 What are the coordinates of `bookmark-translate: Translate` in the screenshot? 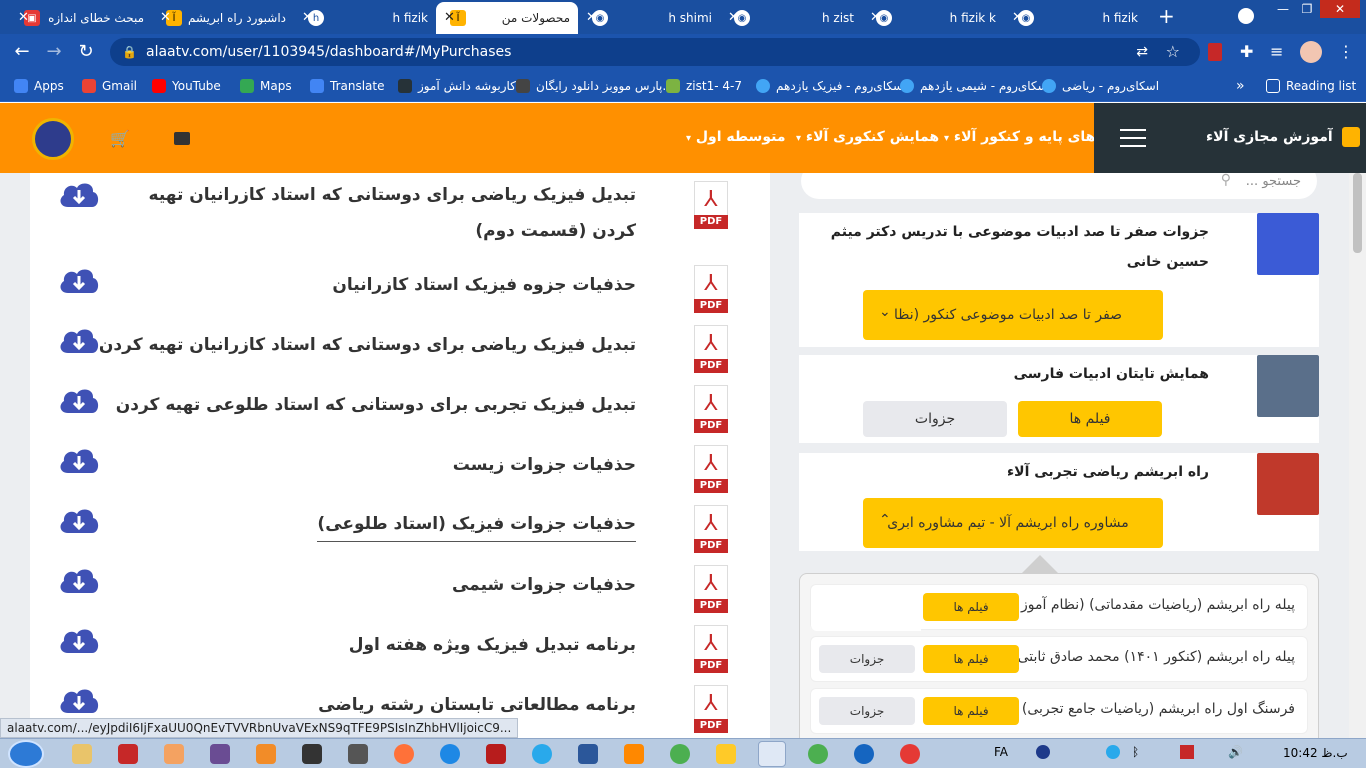 It's located at (347, 86).